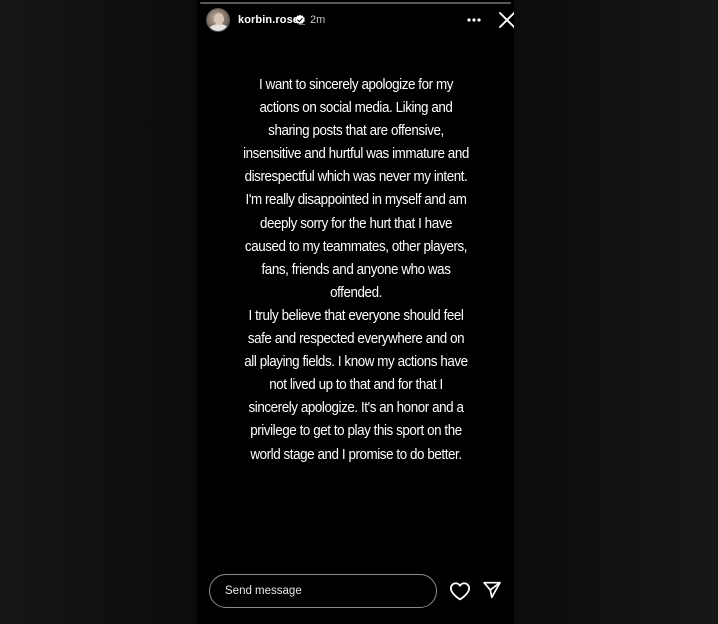  What do you see at coordinates (460, 591) in the screenshot?
I see `heart-icon` at bounding box center [460, 591].